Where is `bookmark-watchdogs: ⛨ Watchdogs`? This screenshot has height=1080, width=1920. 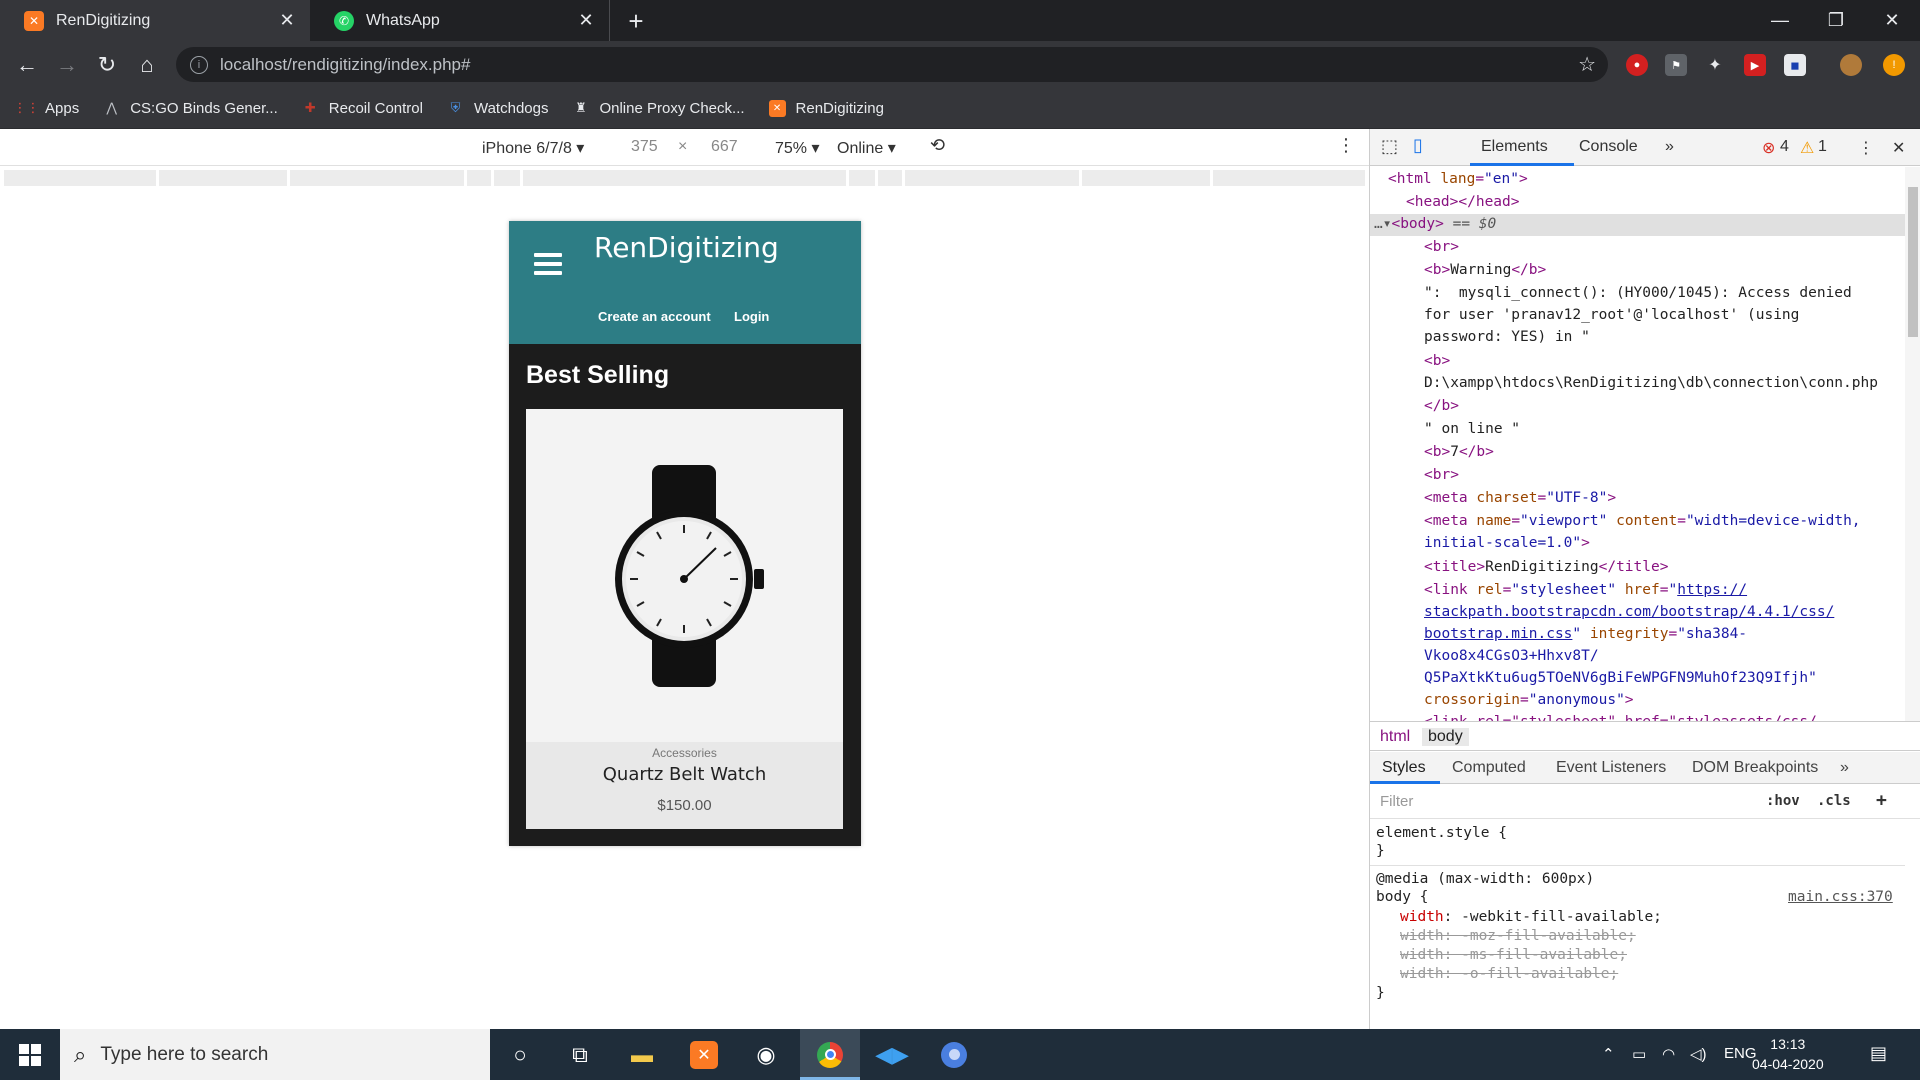 bookmark-watchdogs: ⛨ Watchdogs is located at coordinates (498, 108).